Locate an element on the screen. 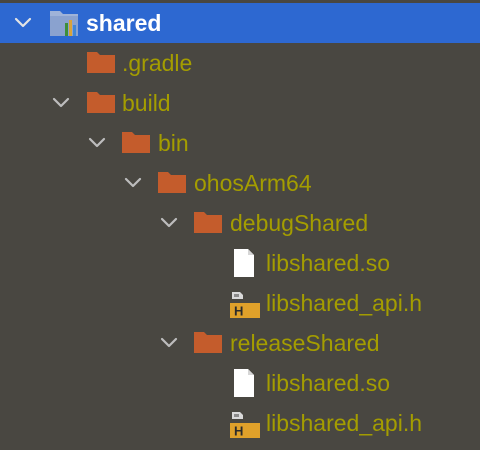 The image size is (480, 450). tree-node-debugshared: debugShared is located at coordinates (240, 223).